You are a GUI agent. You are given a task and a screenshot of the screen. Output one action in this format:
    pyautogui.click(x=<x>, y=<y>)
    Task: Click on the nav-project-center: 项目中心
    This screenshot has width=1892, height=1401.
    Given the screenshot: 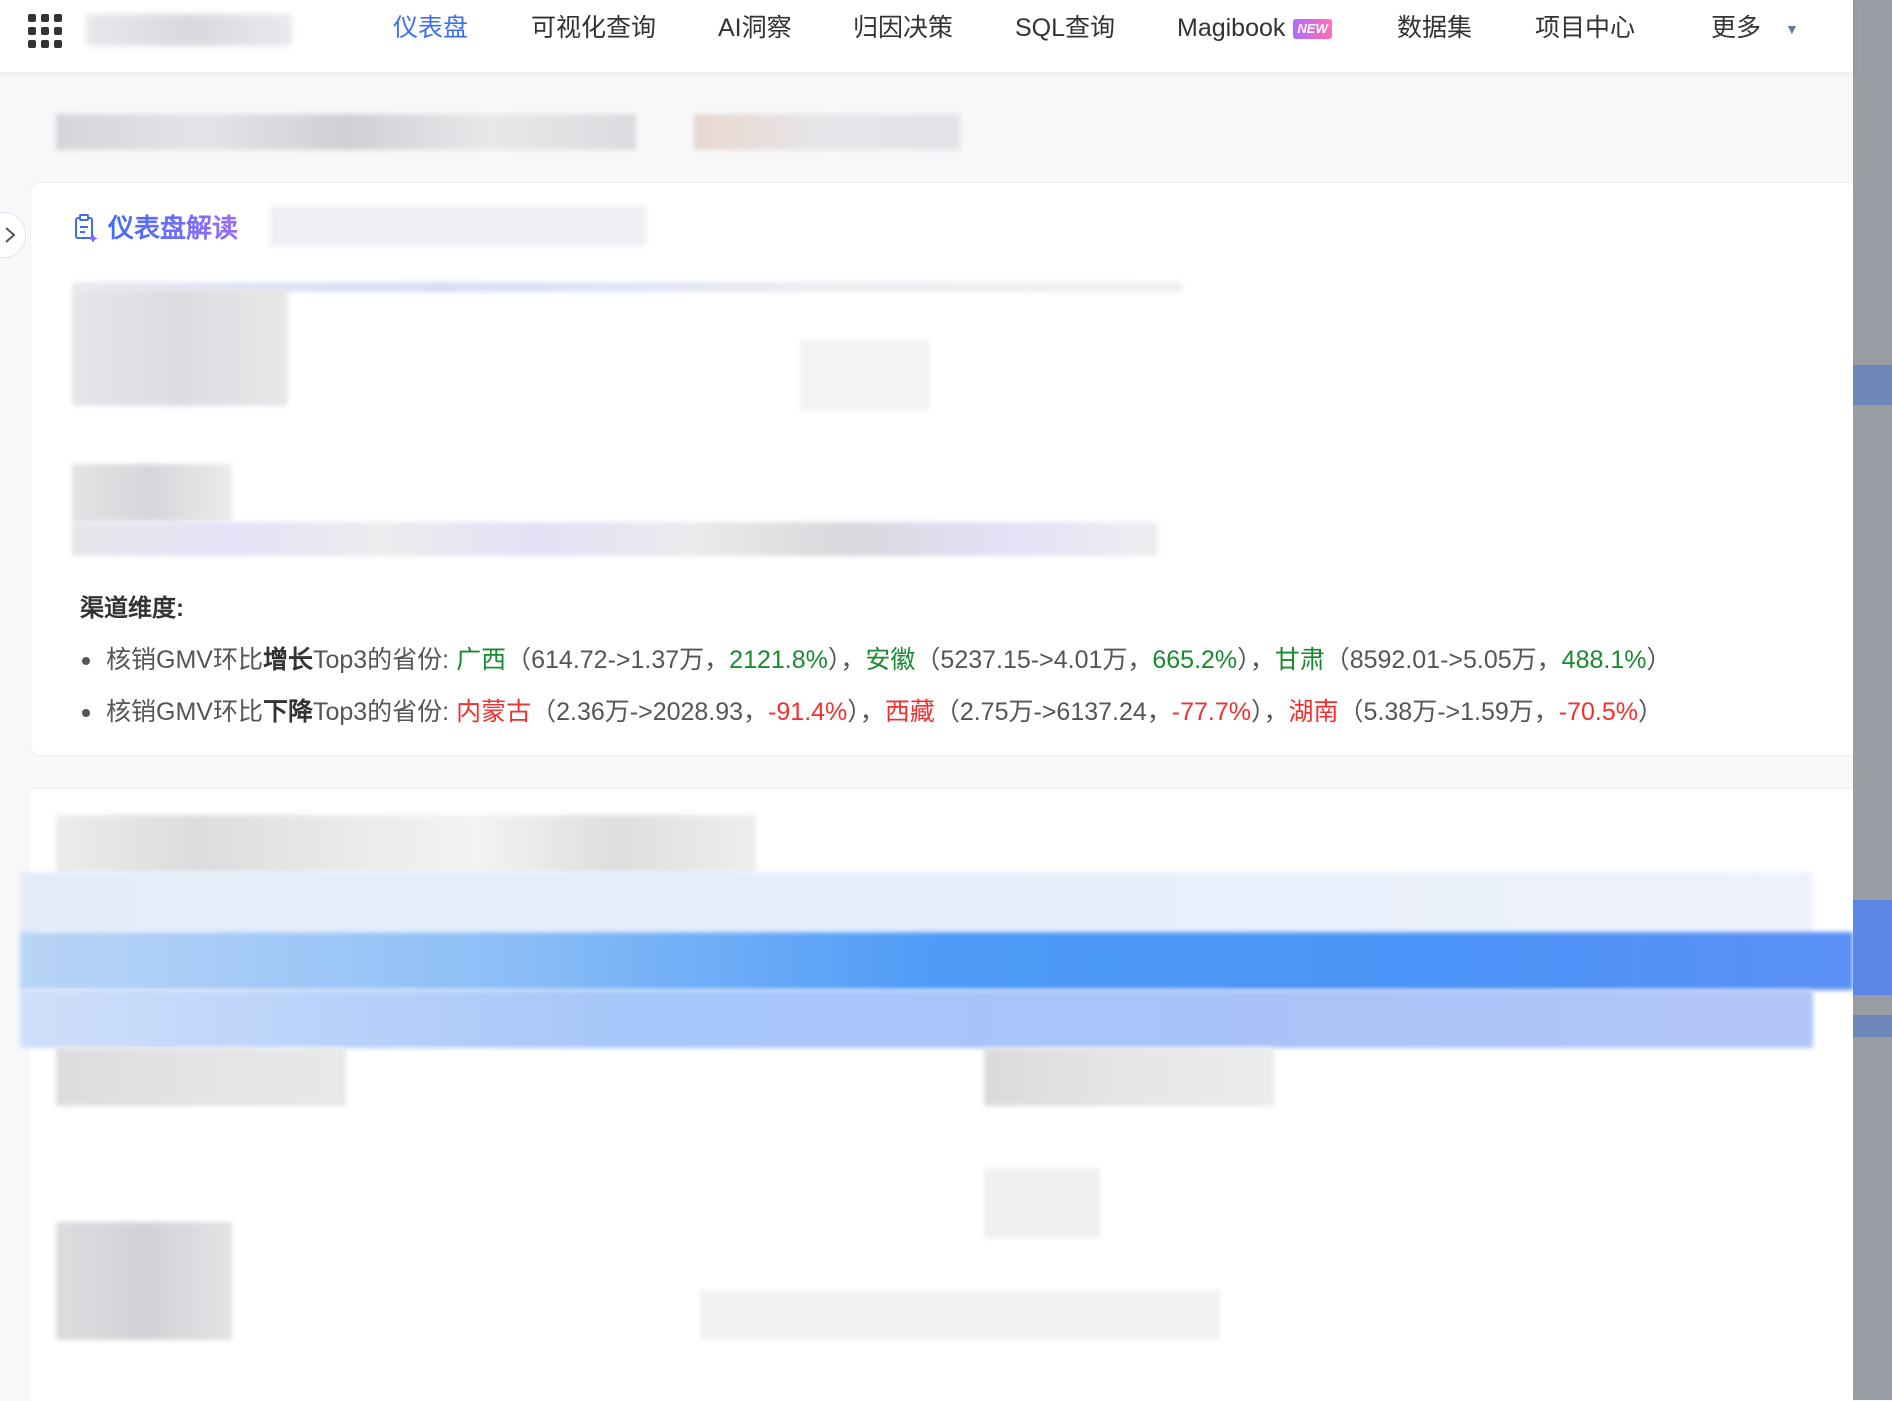 What is the action you would take?
    pyautogui.click(x=1585, y=28)
    